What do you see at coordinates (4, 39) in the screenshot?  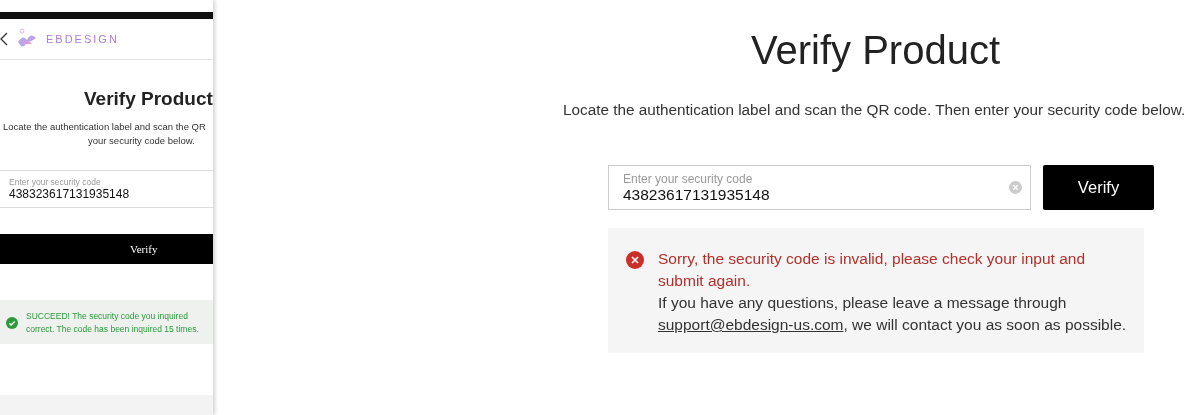 I see `back-icon` at bounding box center [4, 39].